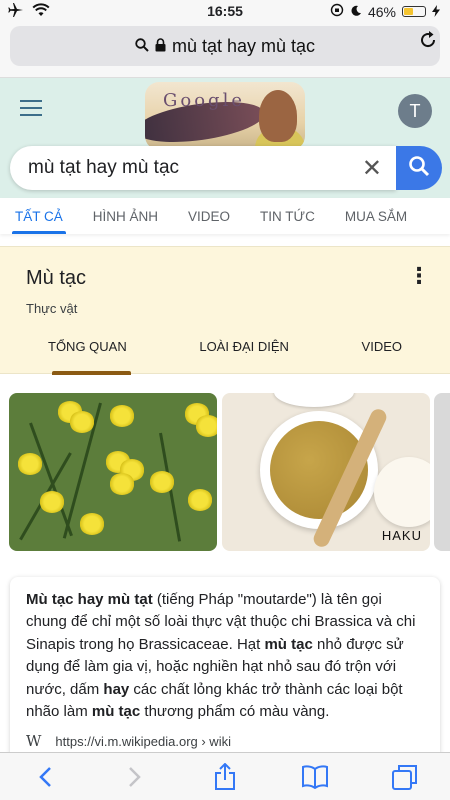  What do you see at coordinates (287, 216) in the screenshot?
I see `tab-news: TIN TỨC` at bounding box center [287, 216].